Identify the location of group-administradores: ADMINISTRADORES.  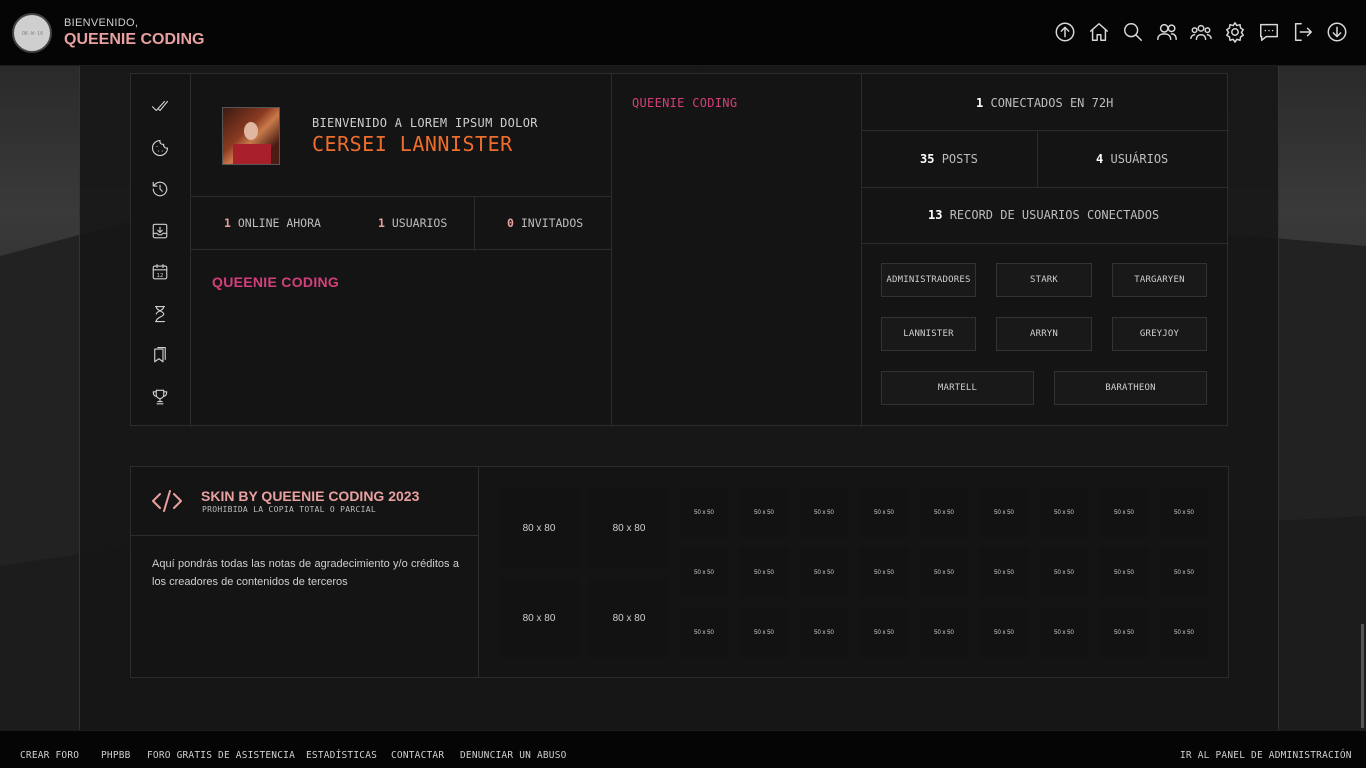
(928, 280).